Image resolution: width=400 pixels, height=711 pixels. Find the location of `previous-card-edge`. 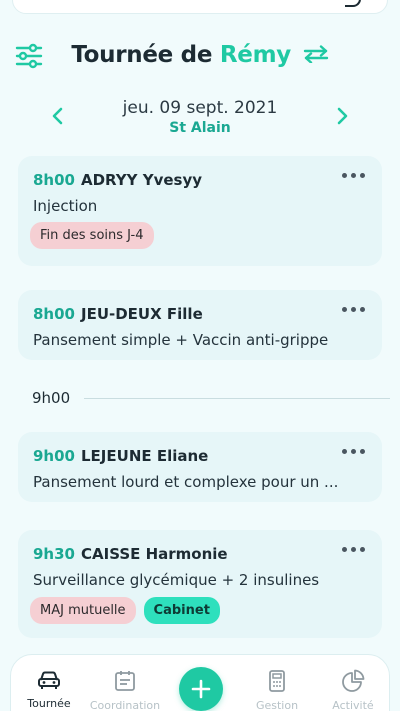

previous-card-edge is located at coordinates (200, 7).